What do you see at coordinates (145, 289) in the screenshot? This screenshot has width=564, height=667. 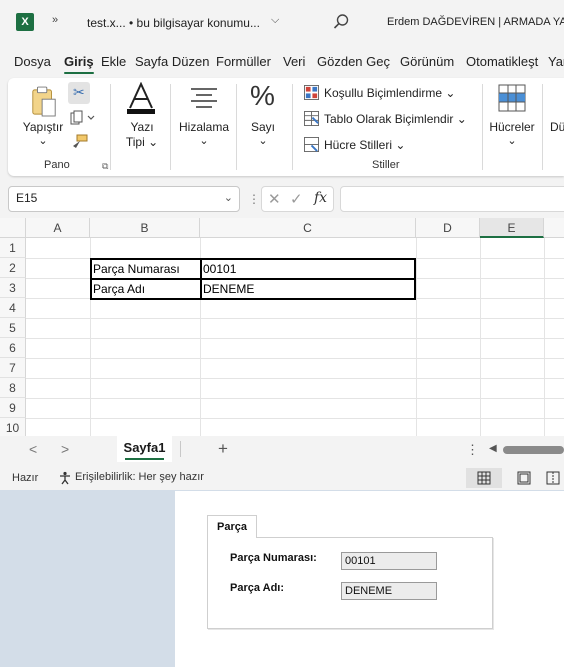 I see `cell-b3: Parça Adı` at bounding box center [145, 289].